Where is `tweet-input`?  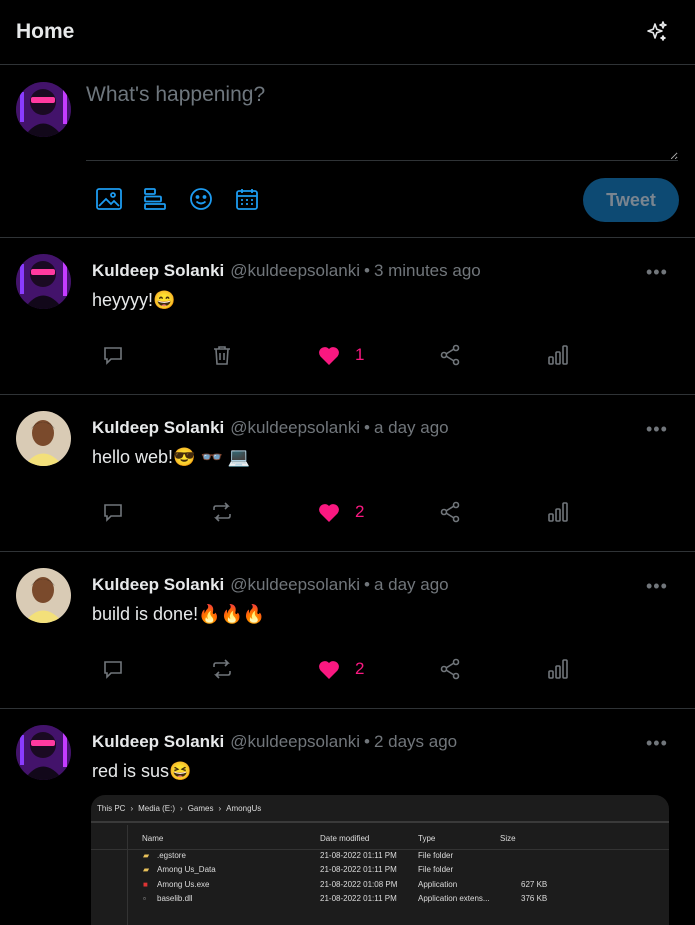
tweet-input is located at coordinates (382, 122).